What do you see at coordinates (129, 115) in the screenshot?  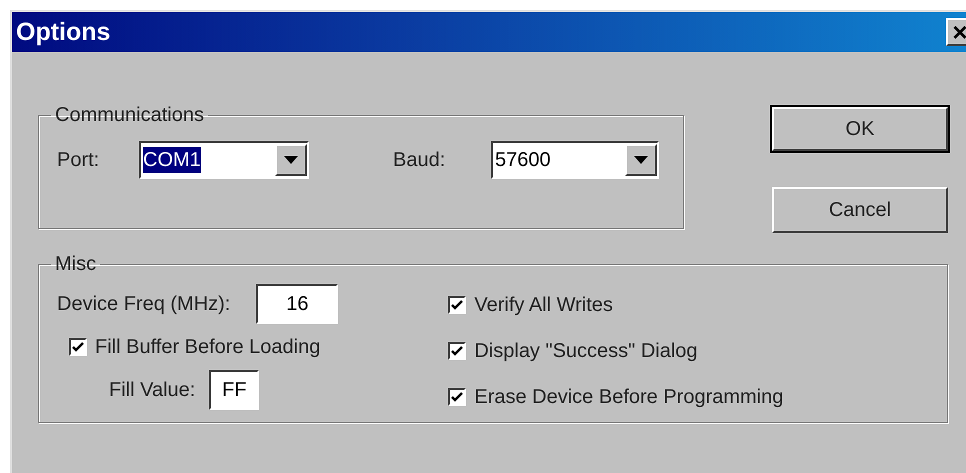 I see `group-title: Communications` at bounding box center [129, 115].